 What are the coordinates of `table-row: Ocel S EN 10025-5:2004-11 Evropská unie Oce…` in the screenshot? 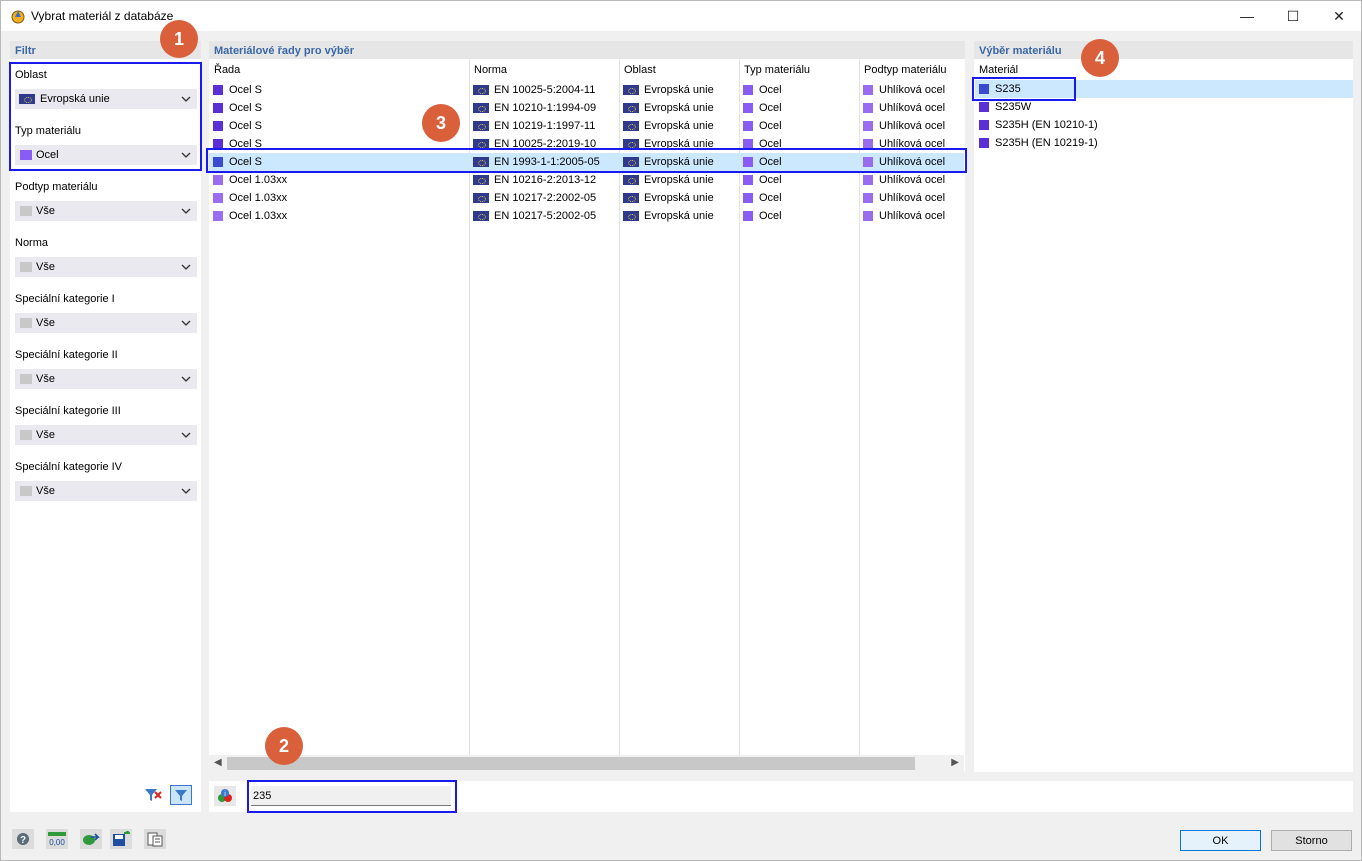 It's located at (586, 90).